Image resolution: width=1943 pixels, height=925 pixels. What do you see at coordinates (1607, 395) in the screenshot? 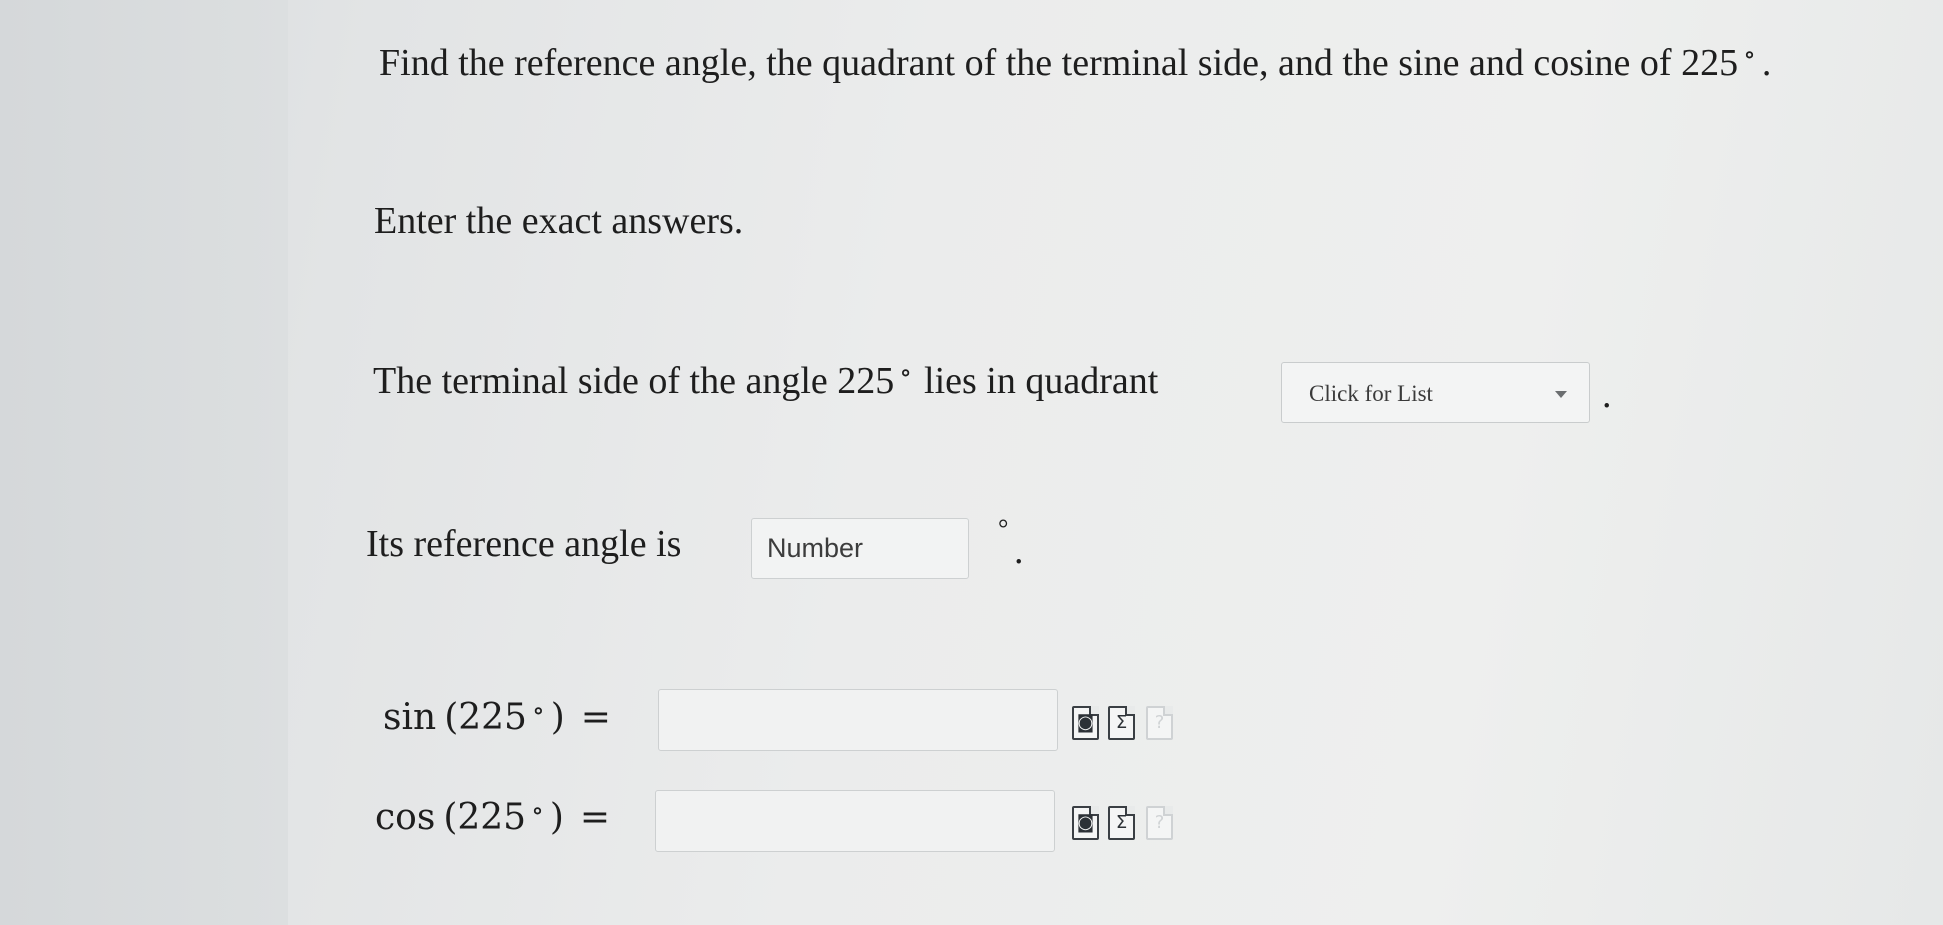
I see `quadrant-period: .` at bounding box center [1607, 395].